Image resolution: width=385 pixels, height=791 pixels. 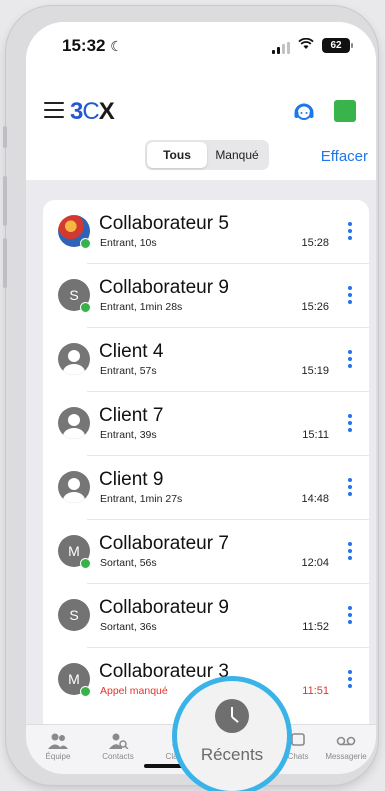 I want to click on call-row: Client 9 Entrant, 1min 27s 14:48, so click(x=206, y=488).